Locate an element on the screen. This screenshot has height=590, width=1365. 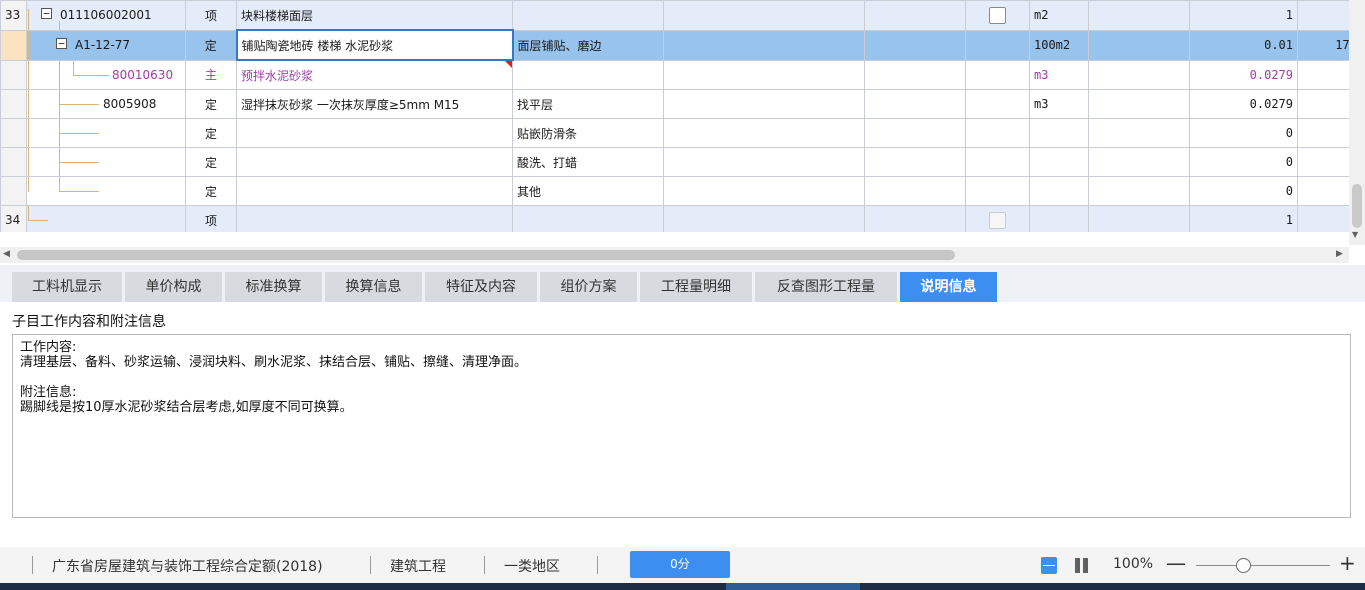
tab-features-content: 特征及内容 is located at coordinates (481, 287).